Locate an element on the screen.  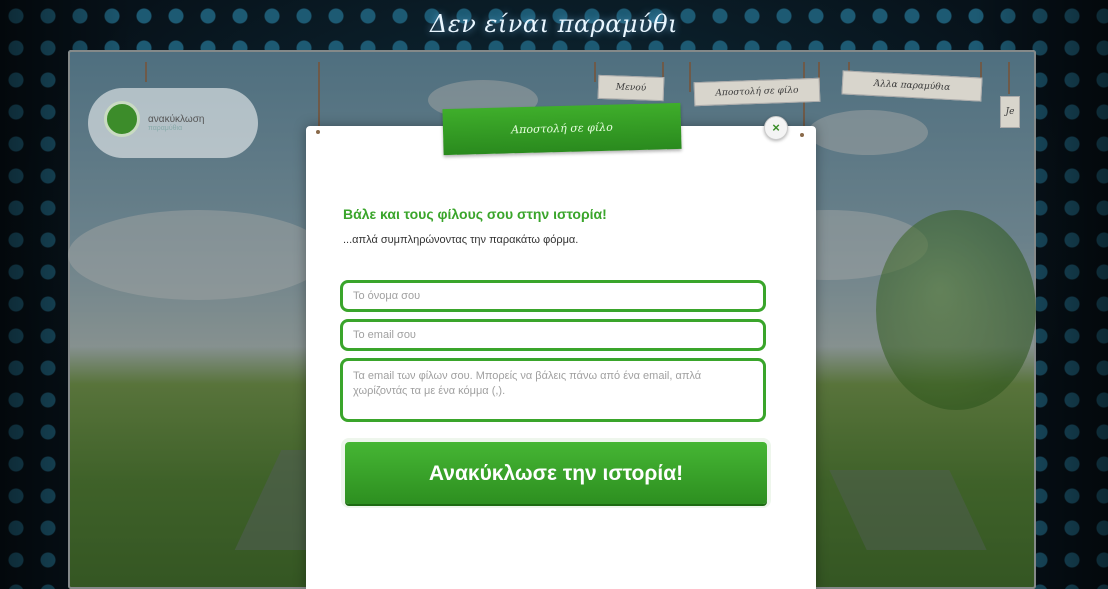
name-input is located at coordinates (553, 296).